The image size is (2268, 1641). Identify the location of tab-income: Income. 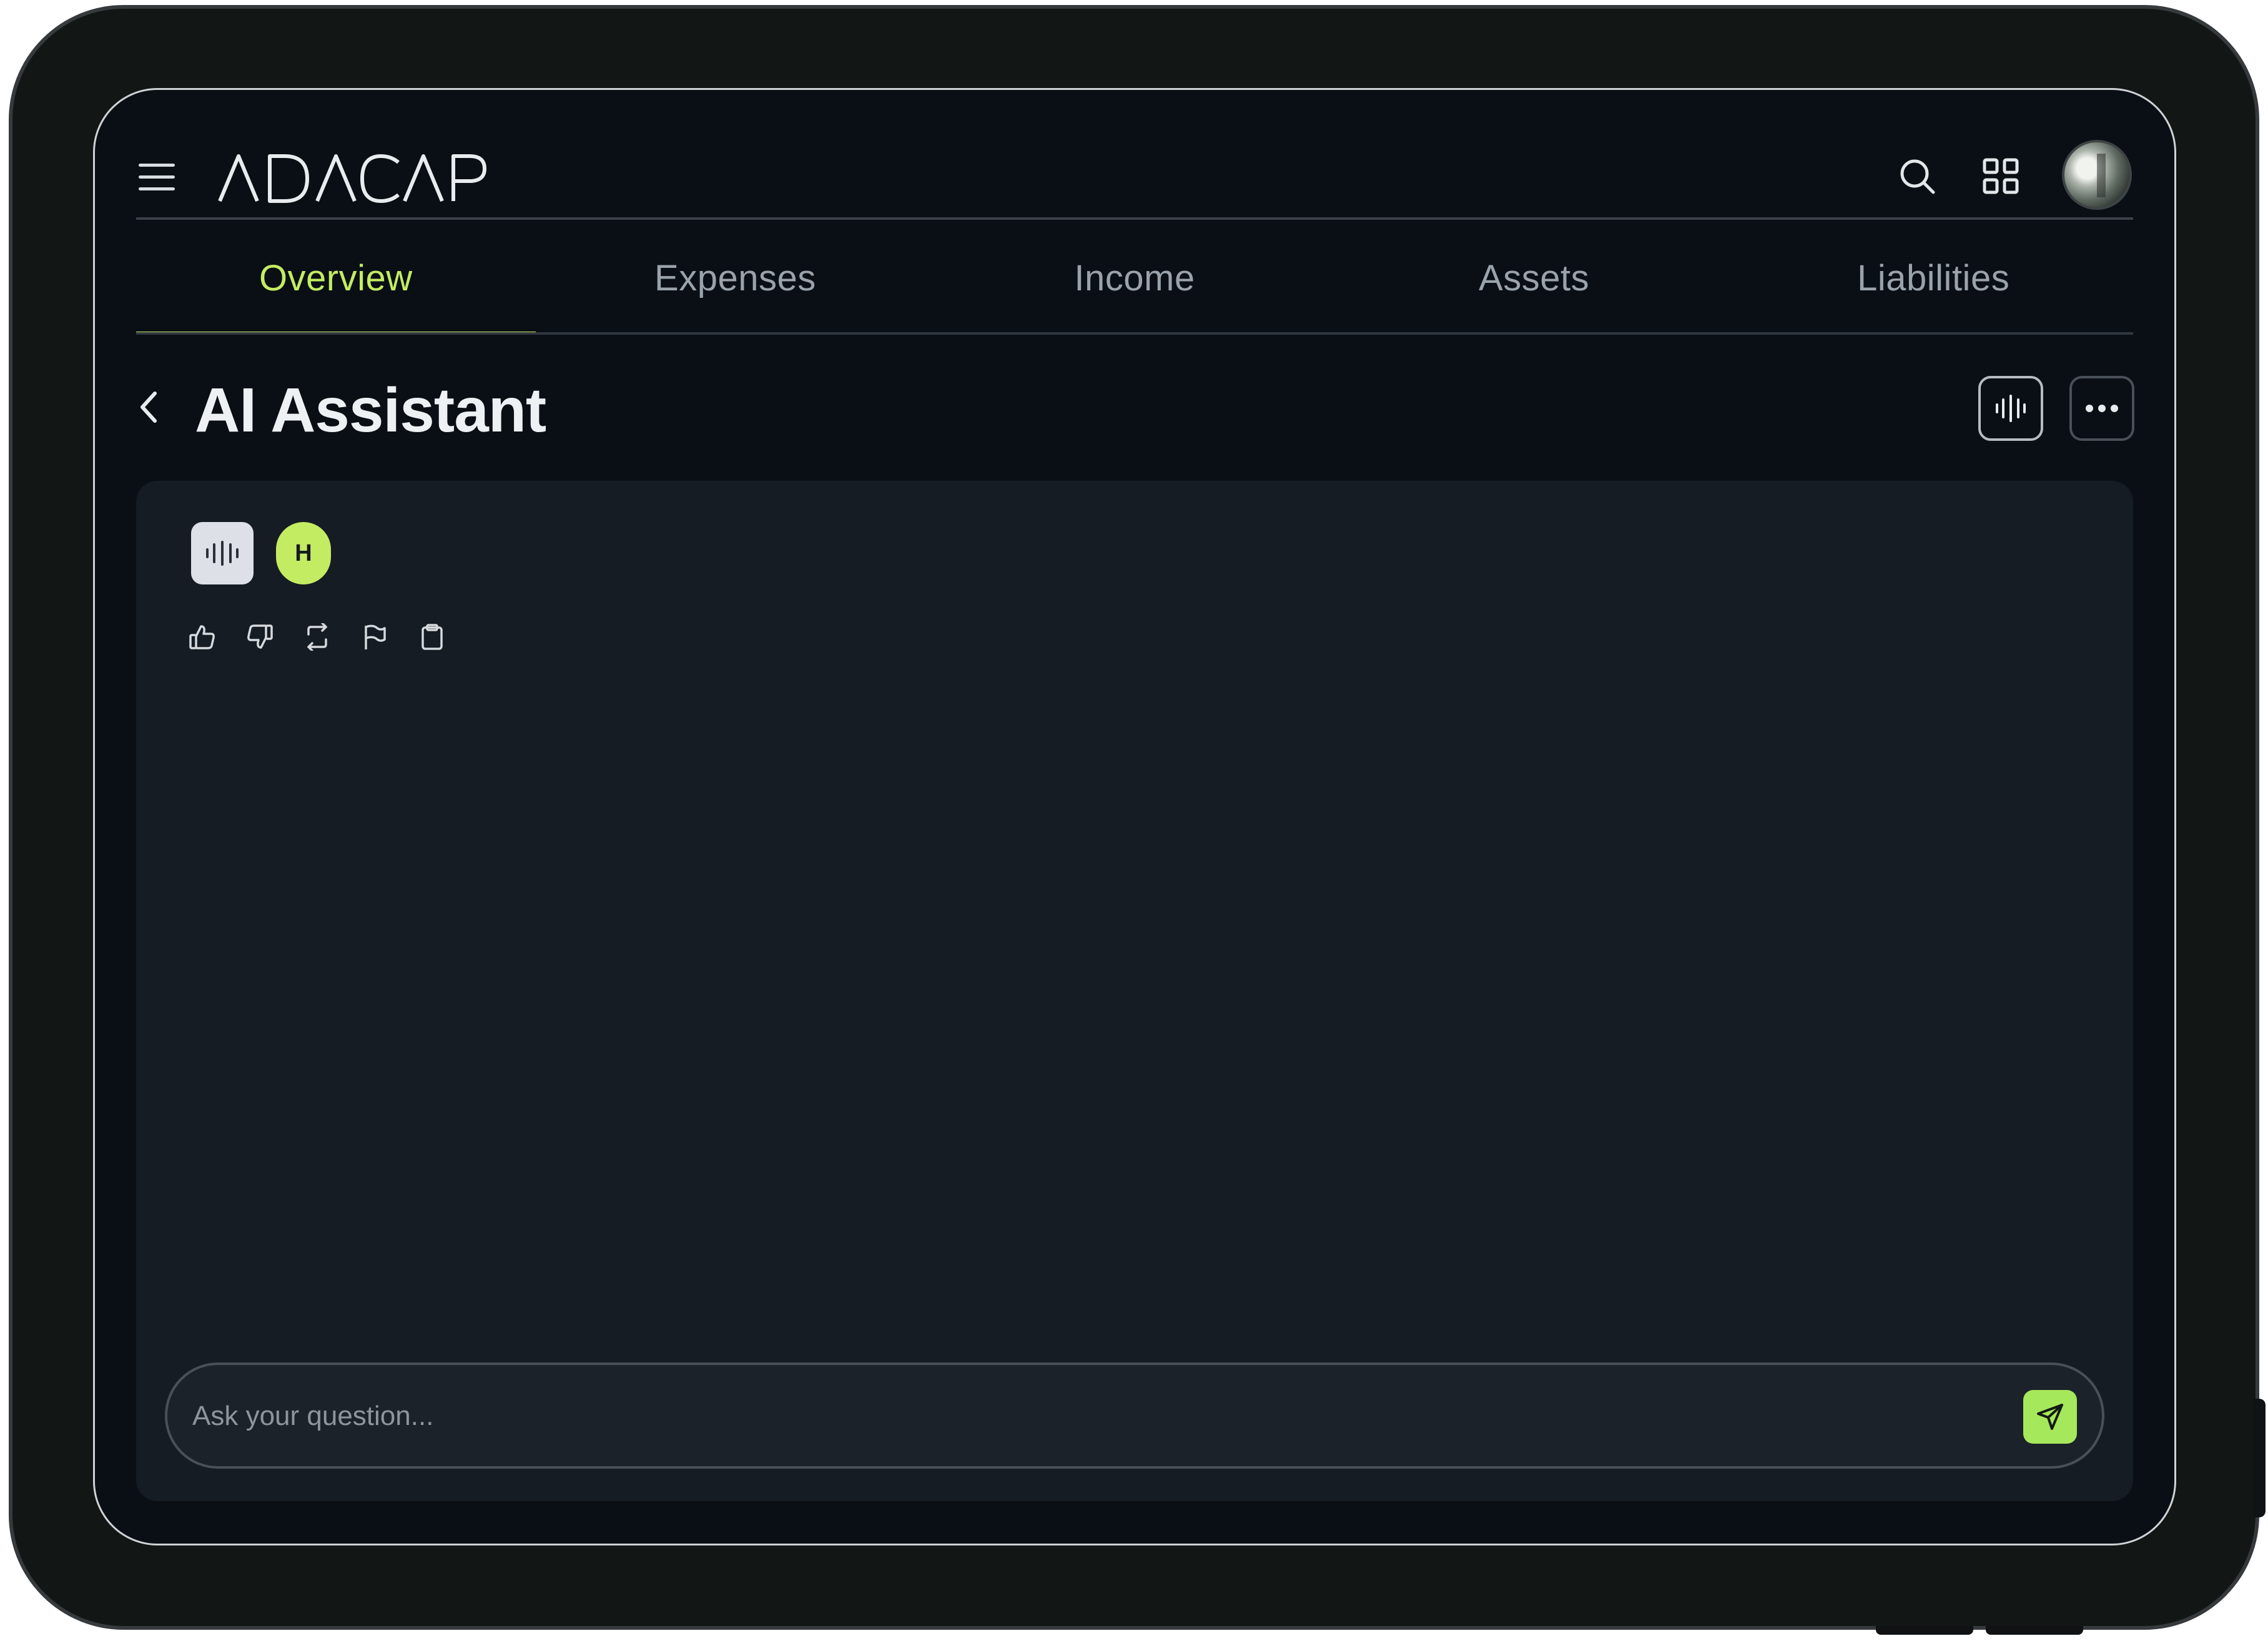
(1134, 278).